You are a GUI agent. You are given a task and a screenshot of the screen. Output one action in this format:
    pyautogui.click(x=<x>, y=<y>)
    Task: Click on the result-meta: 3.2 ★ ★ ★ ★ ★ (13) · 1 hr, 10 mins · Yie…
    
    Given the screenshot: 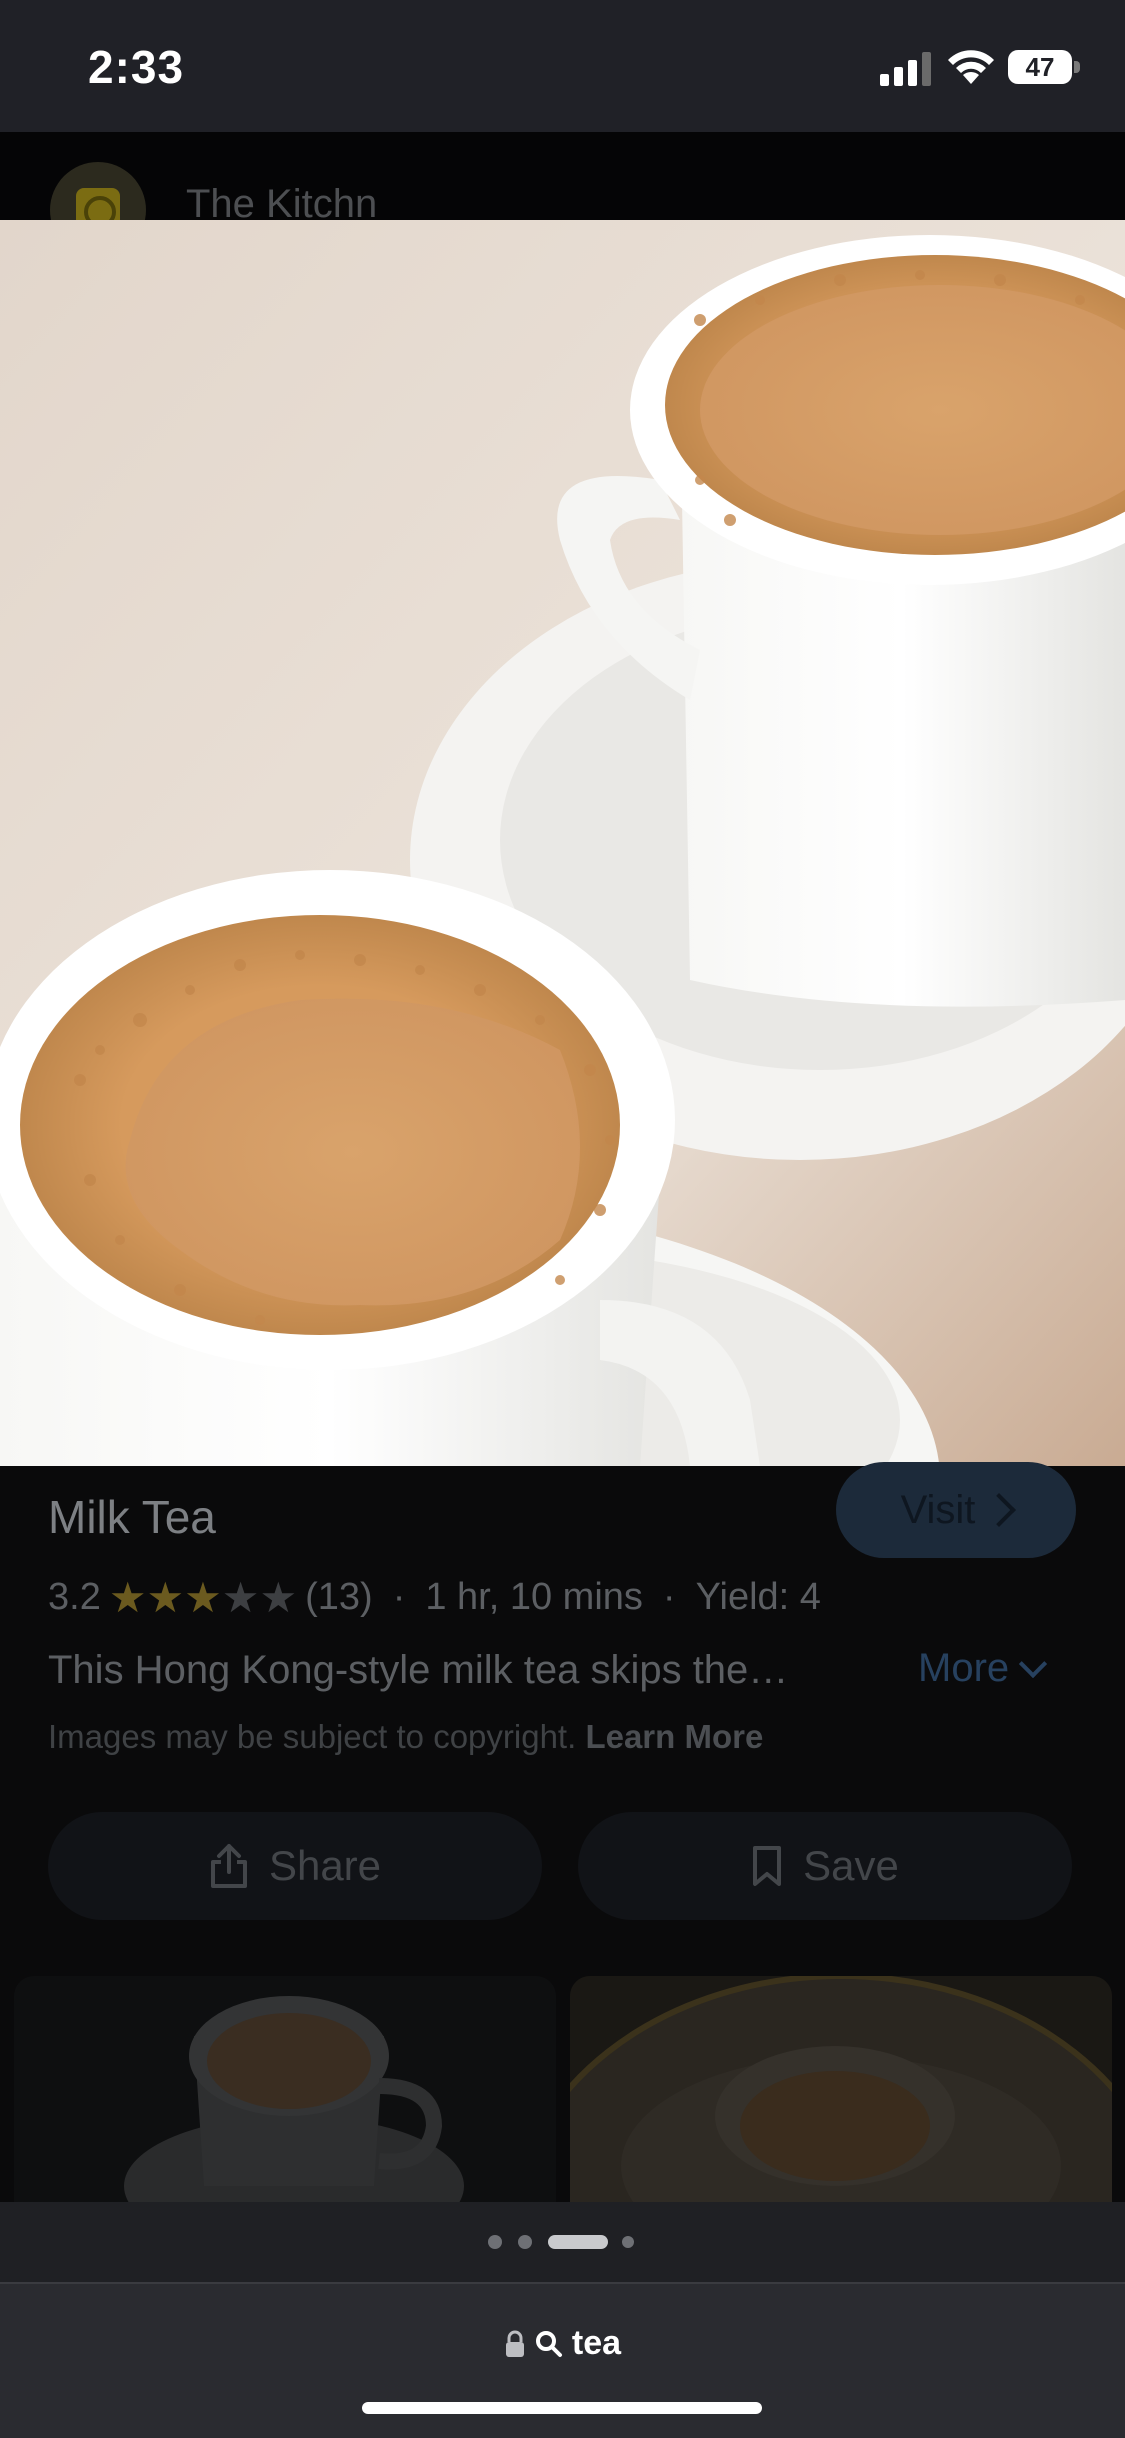 What is the action you would take?
    pyautogui.click(x=434, y=1597)
    